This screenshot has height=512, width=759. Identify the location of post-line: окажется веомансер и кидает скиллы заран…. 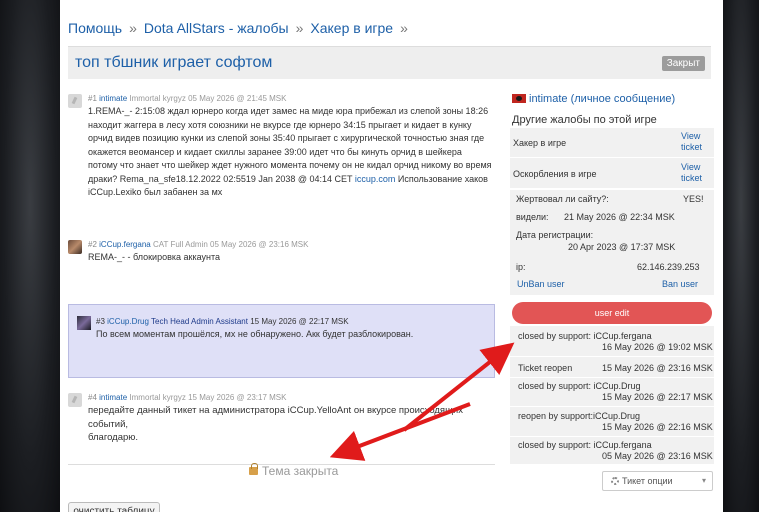
(275, 151).